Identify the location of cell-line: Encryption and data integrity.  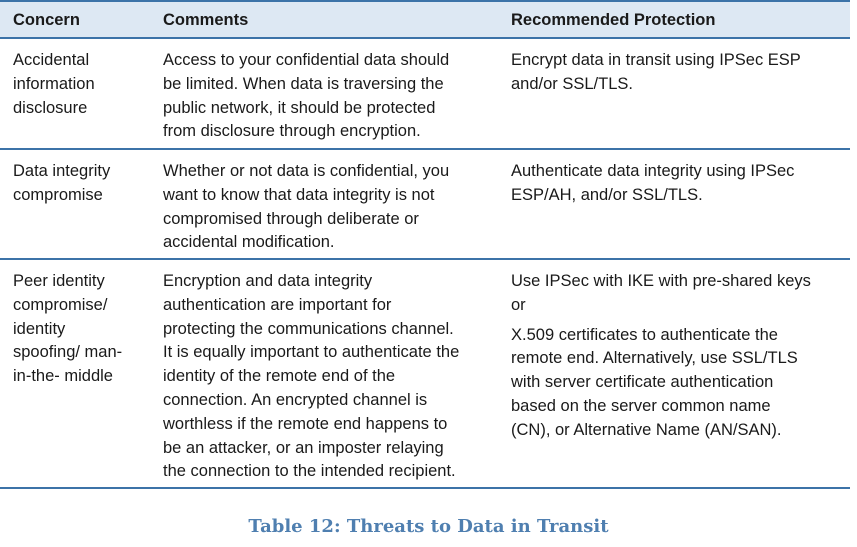
(268, 281).